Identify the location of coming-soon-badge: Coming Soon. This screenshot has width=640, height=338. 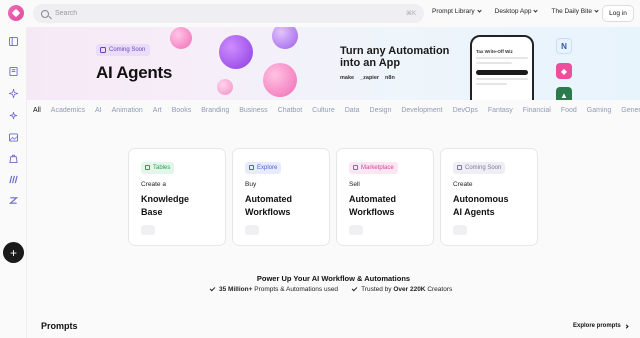
(123, 50).